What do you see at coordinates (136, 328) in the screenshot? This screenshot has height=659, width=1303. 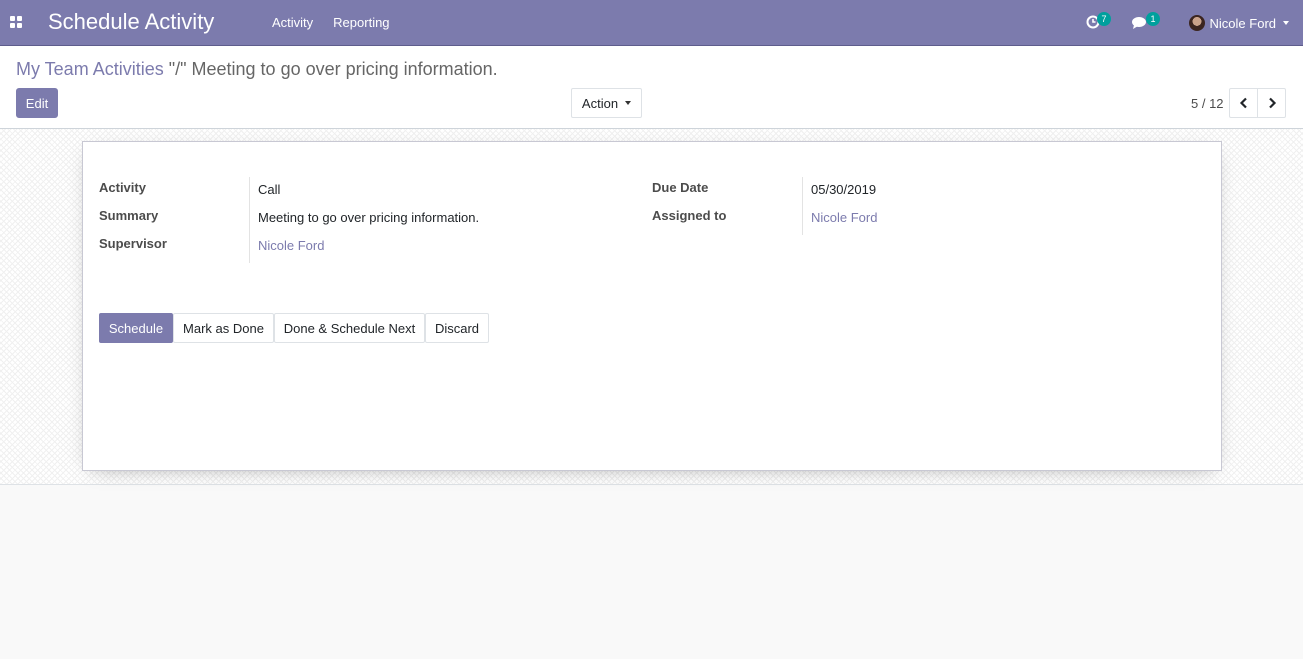 I see `schedule-button: Schedule` at bounding box center [136, 328].